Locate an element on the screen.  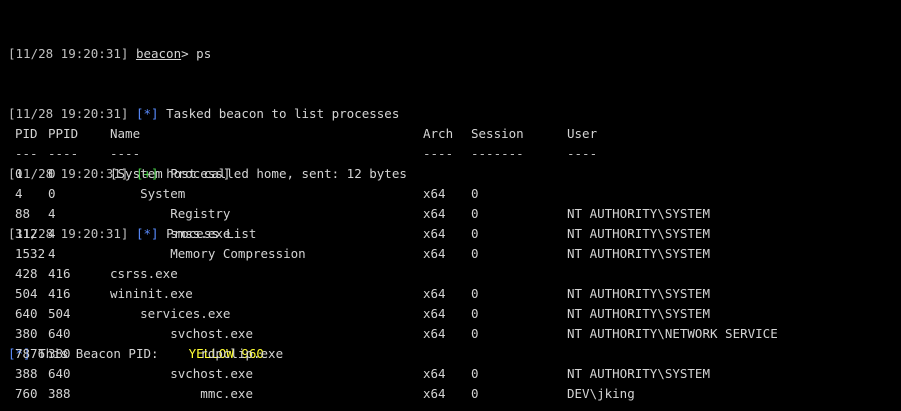
cell-ppid: 380 is located at coordinates (59, 353).